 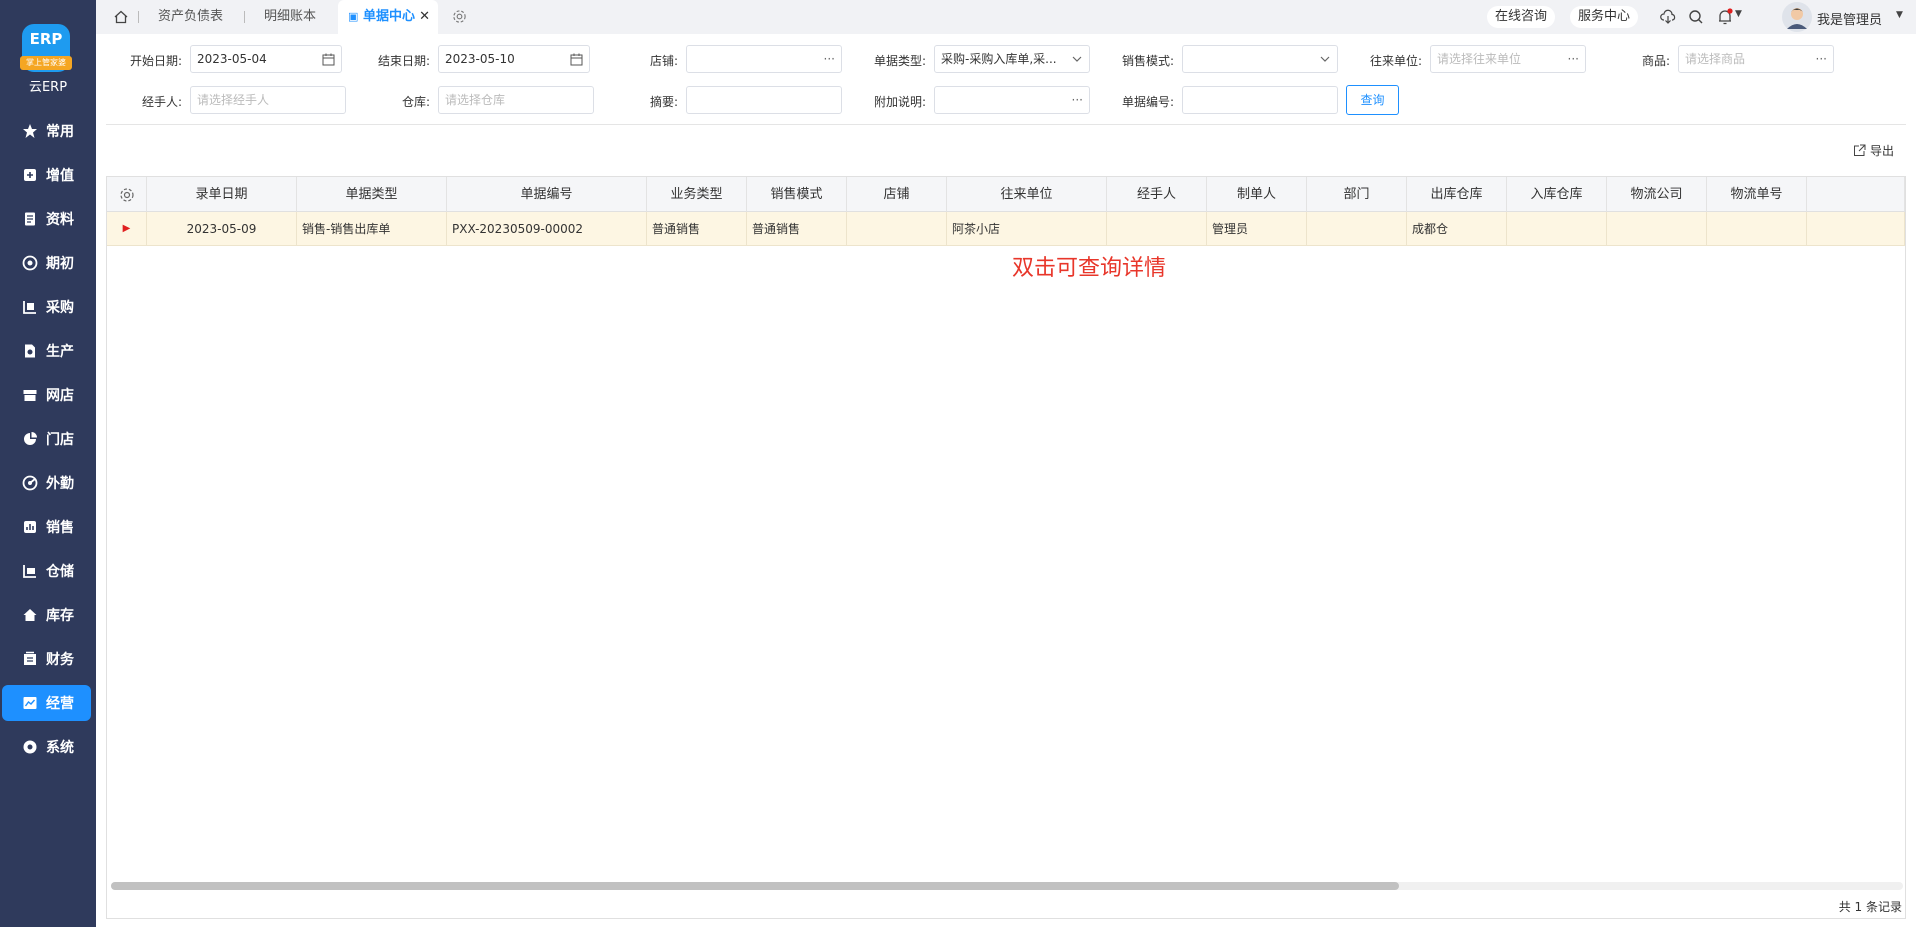 What do you see at coordinates (1479, 59) in the screenshot?
I see `partner-placeholder: 请选择往来单位` at bounding box center [1479, 59].